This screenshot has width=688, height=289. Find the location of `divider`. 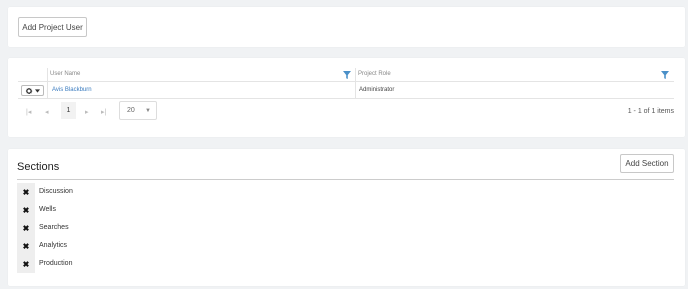

divider is located at coordinates (345, 179).